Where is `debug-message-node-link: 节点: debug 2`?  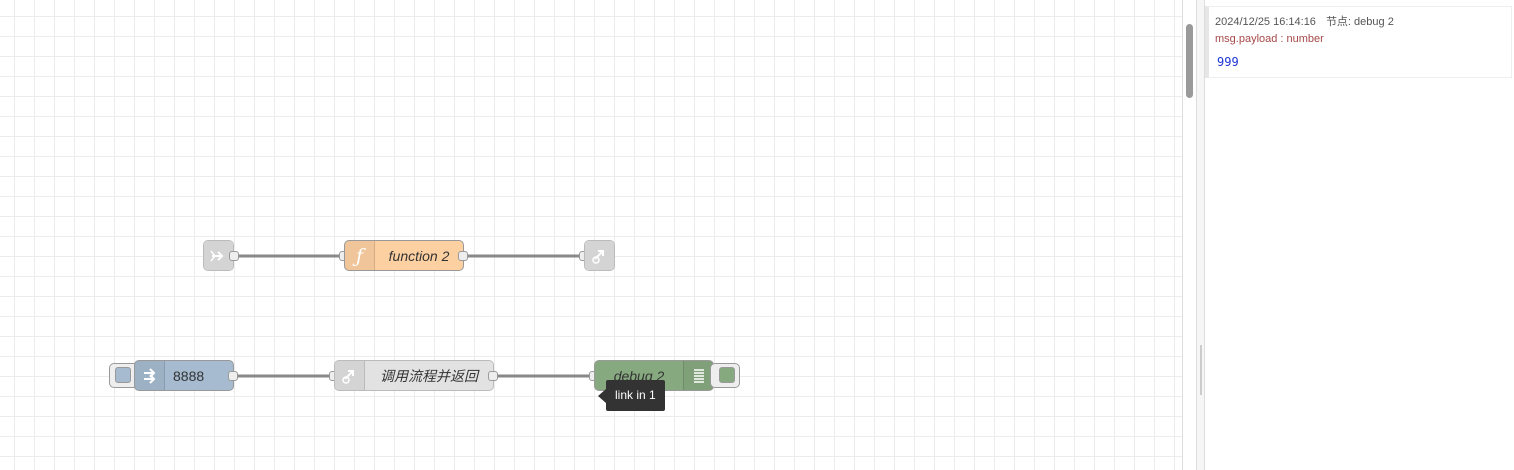
debug-message-node-link: 节点: debug 2 is located at coordinates (1360, 22).